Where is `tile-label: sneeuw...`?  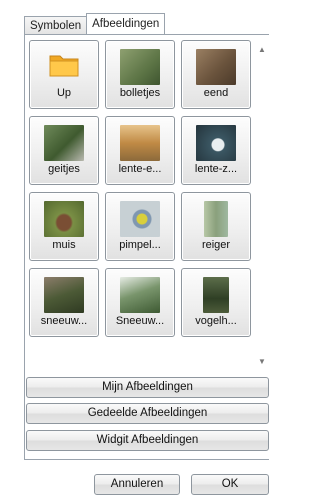 tile-label: sneeuw... is located at coordinates (64, 321).